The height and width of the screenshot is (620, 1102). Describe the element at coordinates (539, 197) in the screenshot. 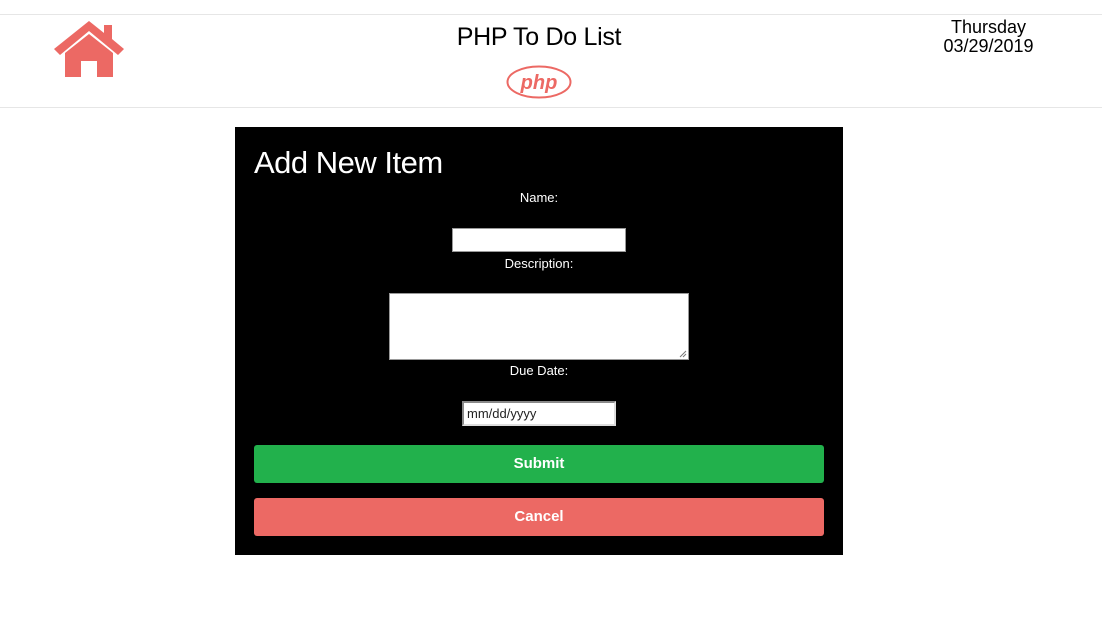

I see `name-label: Name:` at that location.